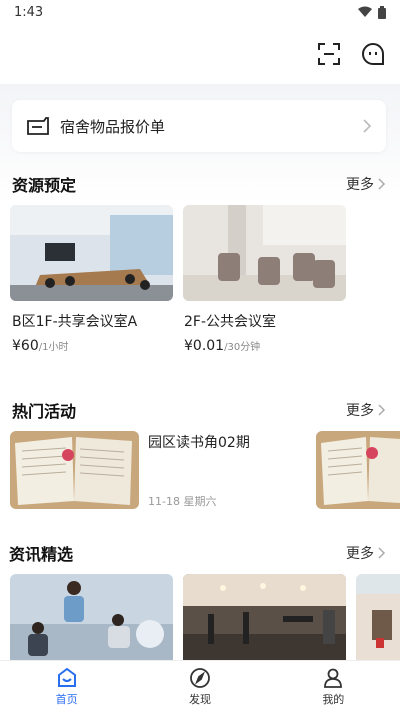 The image size is (400, 712). What do you see at coordinates (200, 54) in the screenshot?
I see `top-header` at bounding box center [200, 54].